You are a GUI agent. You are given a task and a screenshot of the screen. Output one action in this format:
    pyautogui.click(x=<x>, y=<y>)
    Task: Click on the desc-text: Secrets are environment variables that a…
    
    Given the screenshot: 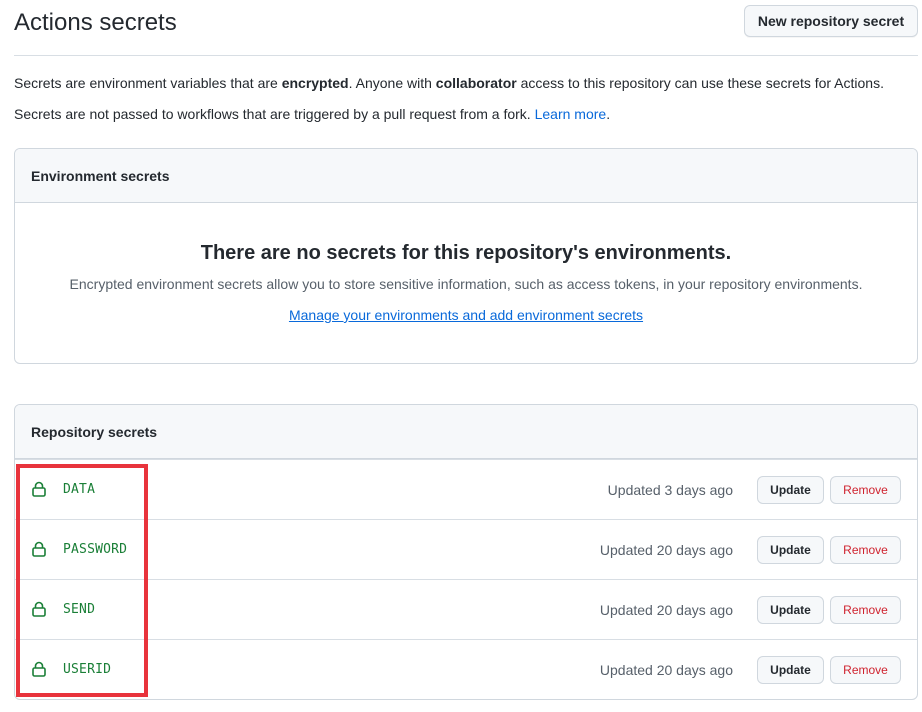 What is the action you would take?
    pyautogui.click(x=148, y=83)
    